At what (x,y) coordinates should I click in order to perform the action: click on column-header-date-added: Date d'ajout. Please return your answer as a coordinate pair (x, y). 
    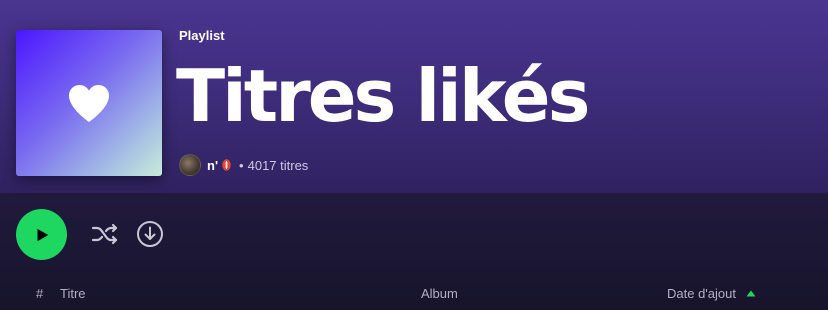
    Looking at the image, I should click on (711, 293).